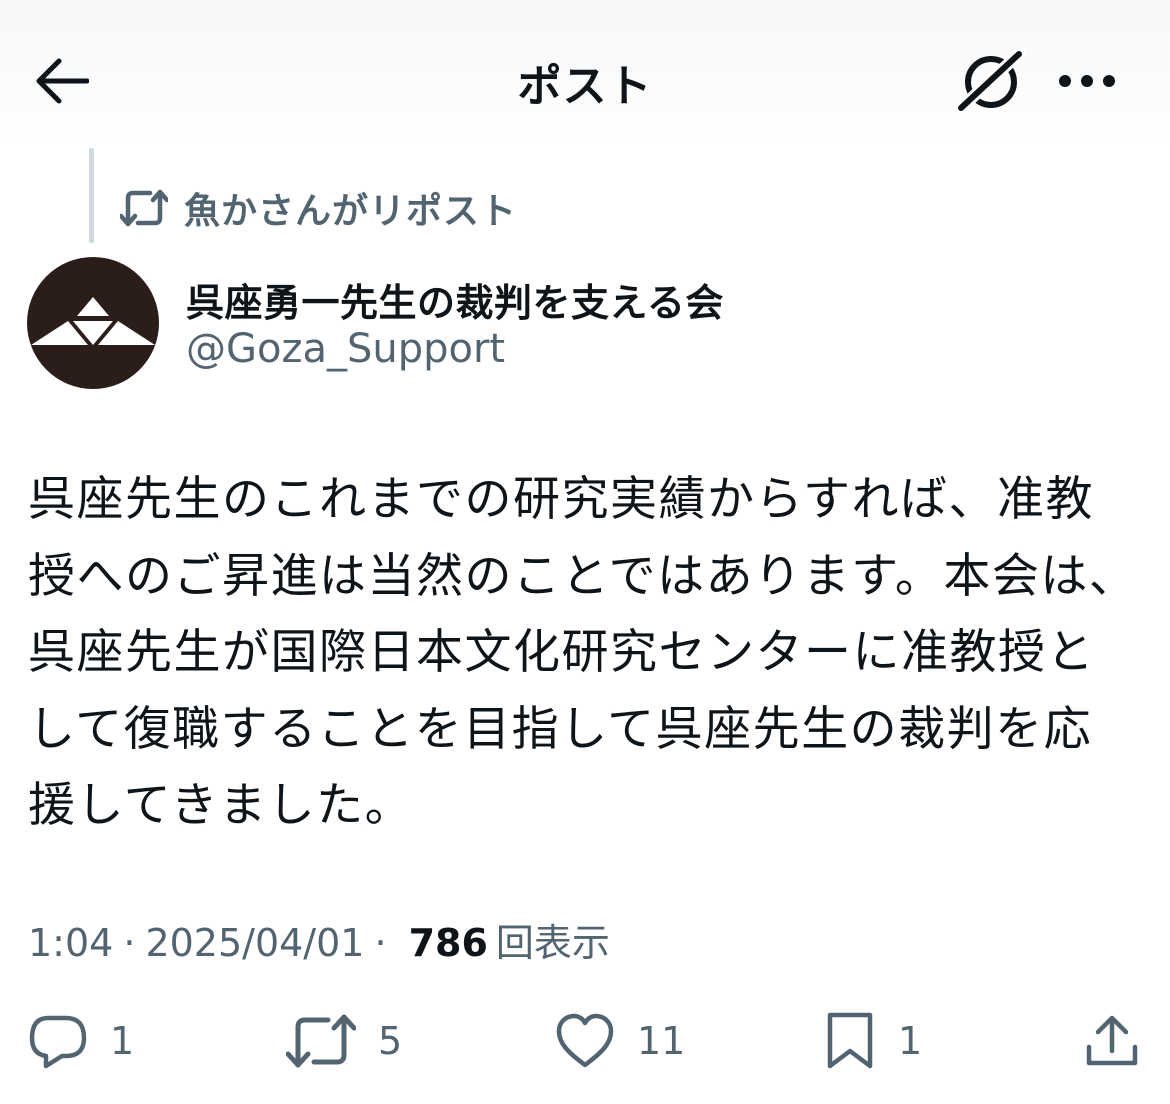 Image resolution: width=1170 pixels, height=1104 pixels. Describe the element at coordinates (351, 211) in the screenshot. I see `repost-label: 魚かさんがリポスト` at that location.